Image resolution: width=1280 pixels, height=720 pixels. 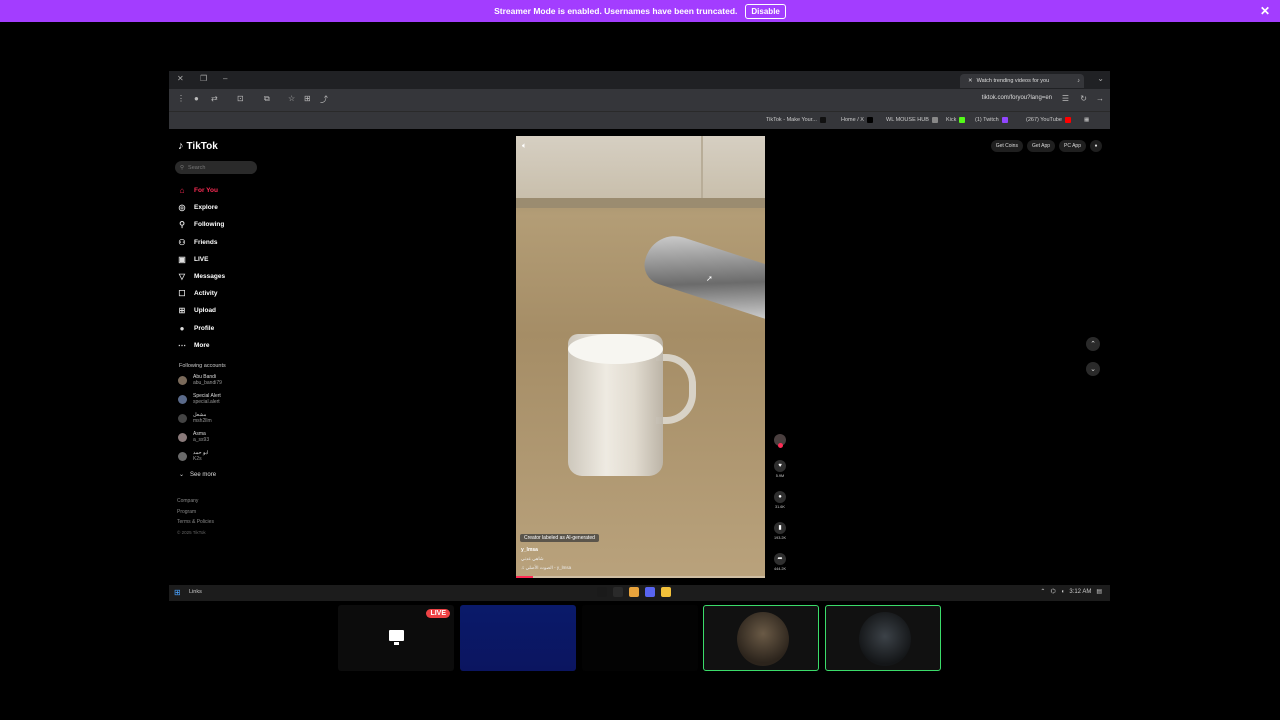 I want to click on sidebar-item-for-you: ⌂ For You, so click(x=201, y=190).